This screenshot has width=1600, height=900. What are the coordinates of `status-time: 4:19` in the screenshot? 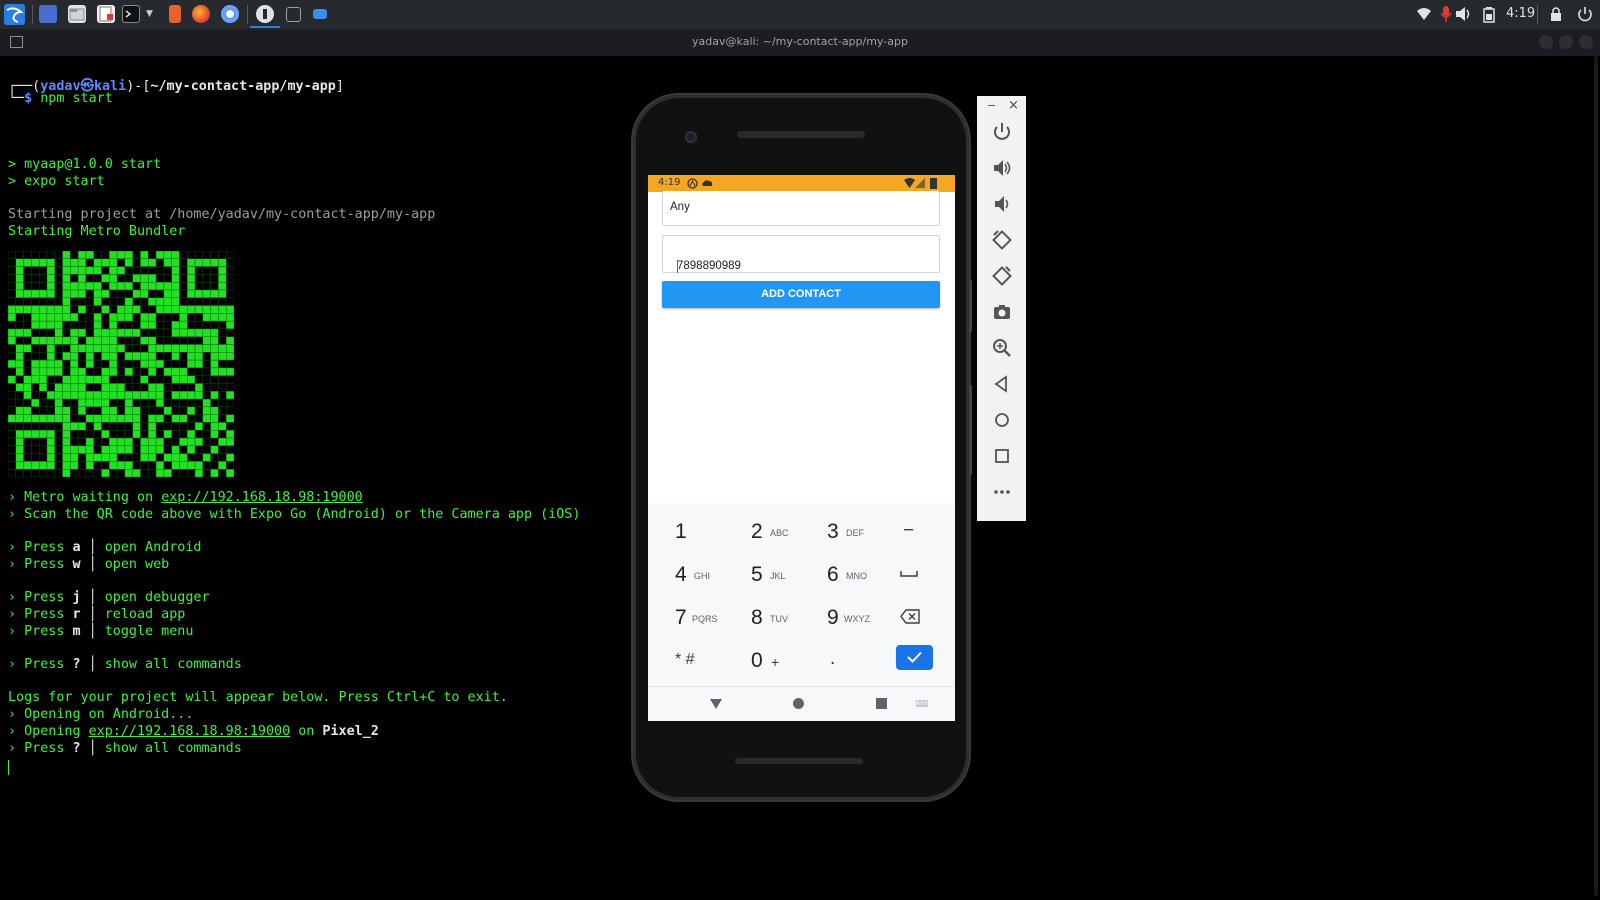 It's located at (669, 182).